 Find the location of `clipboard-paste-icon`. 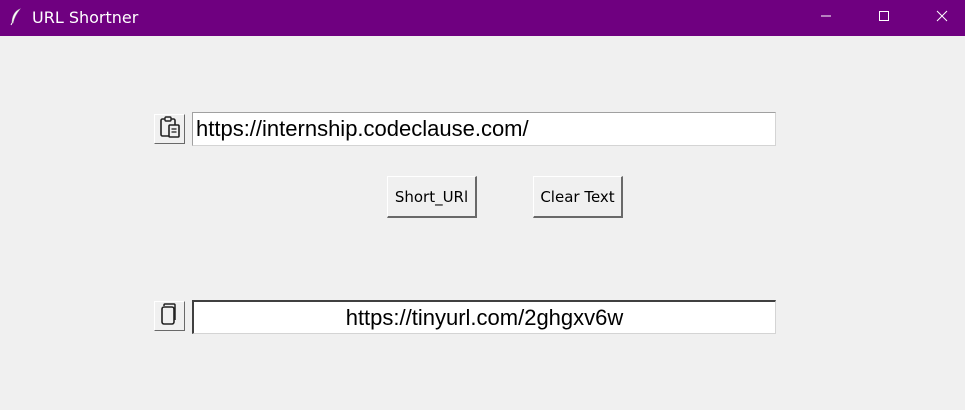

clipboard-paste-icon is located at coordinates (170, 129).